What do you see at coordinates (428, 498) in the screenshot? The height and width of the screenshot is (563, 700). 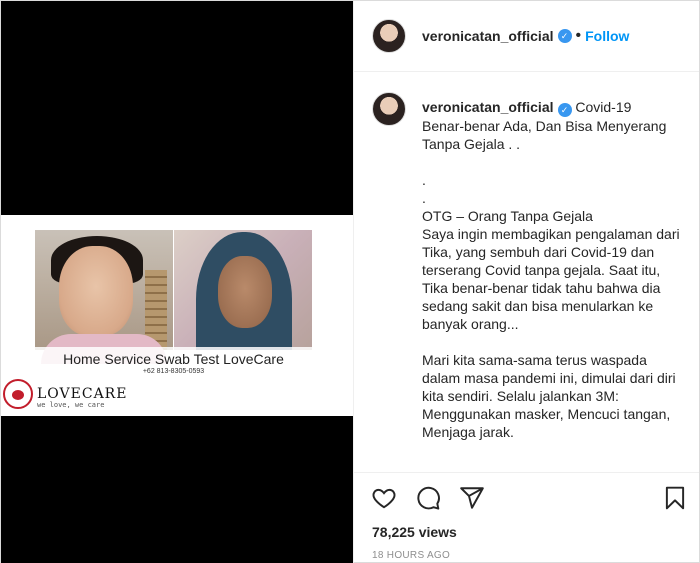 I see `comment-icon` at bounding box center [428, 498].